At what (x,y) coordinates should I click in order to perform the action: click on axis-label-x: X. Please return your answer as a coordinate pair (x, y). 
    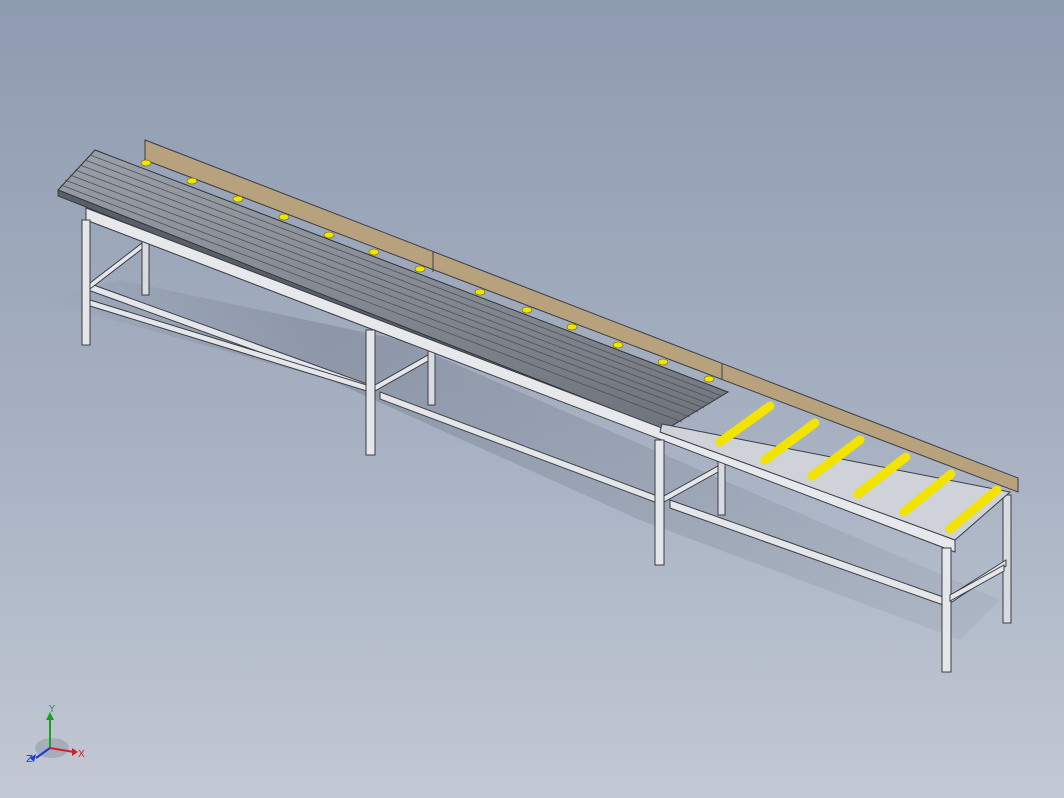
    Looking at the image, I should click on (81, 754).